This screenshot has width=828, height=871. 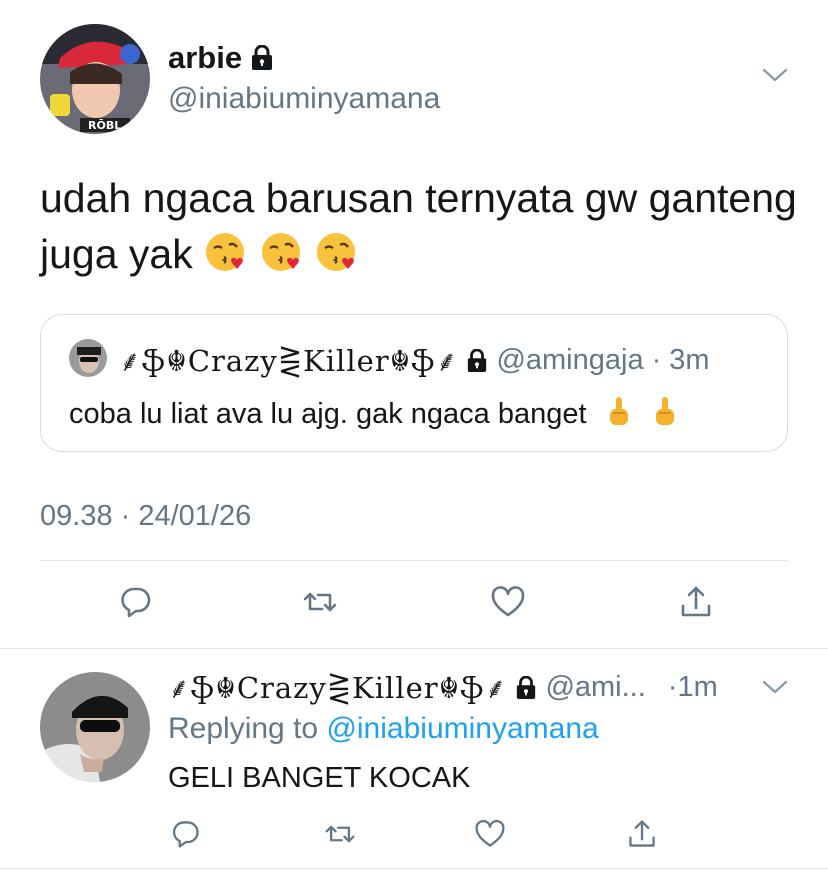 I want to click on replying-to: Replying to @iniabiuminyamana, so click(x=383, y=729).